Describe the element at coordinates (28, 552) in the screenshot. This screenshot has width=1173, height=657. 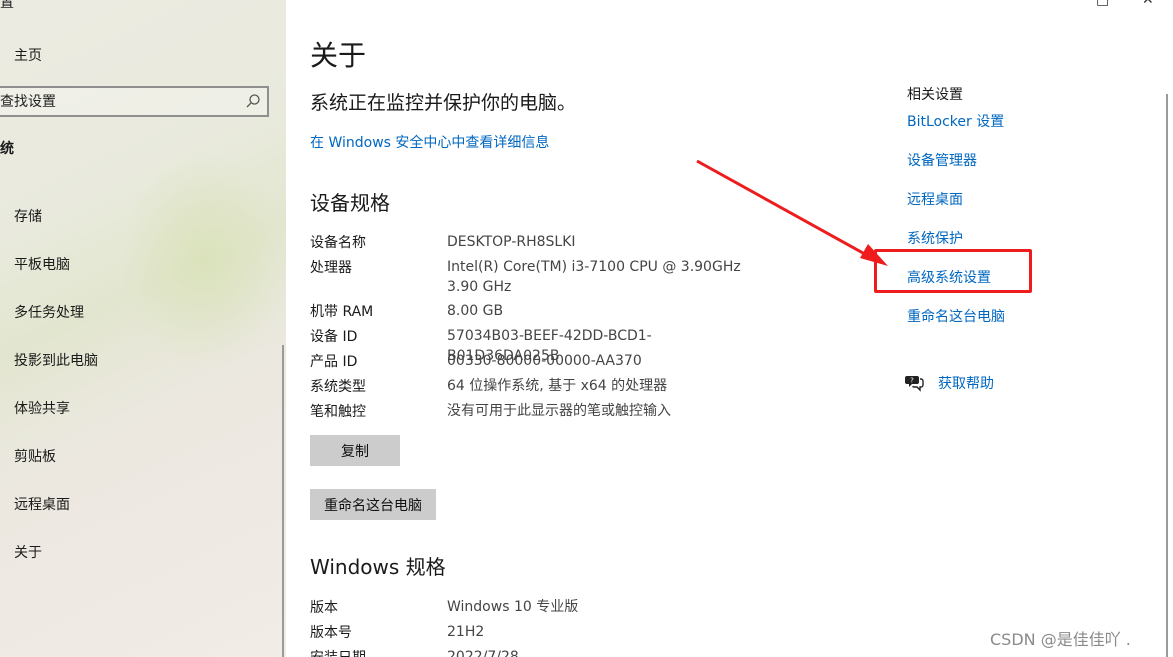
I see `sidebar-item-about: 关于` at that location.